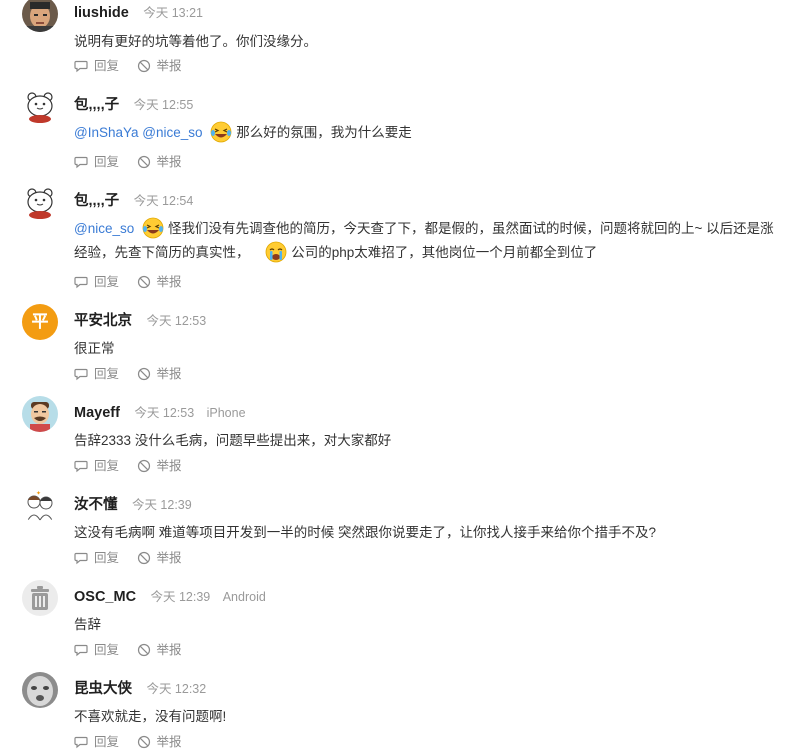 The image size is (790, 753). What do you see at coordinates (424, 133) in the screenshot?
I see `comment-content: @InShaYa @nice_so 那么好的氛围，我为什么要走` at bounding box center [424, 133].